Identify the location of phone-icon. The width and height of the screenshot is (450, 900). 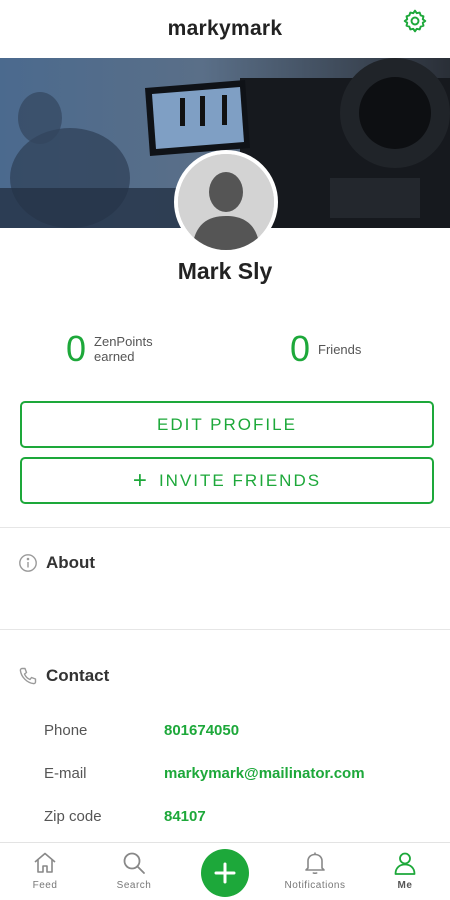
(28, 676).